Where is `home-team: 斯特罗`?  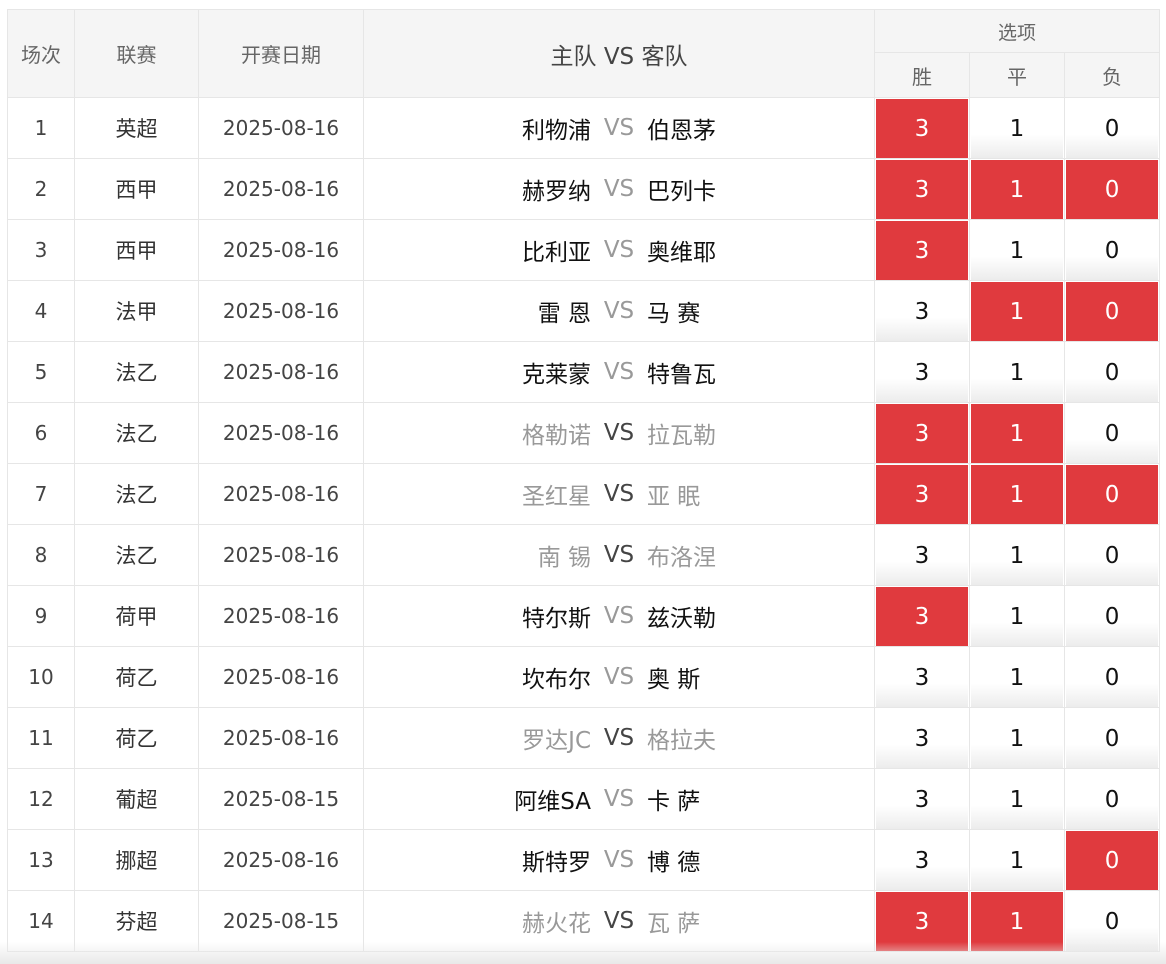
home-team: 斯特罗 is located at coordinates (556, 863).